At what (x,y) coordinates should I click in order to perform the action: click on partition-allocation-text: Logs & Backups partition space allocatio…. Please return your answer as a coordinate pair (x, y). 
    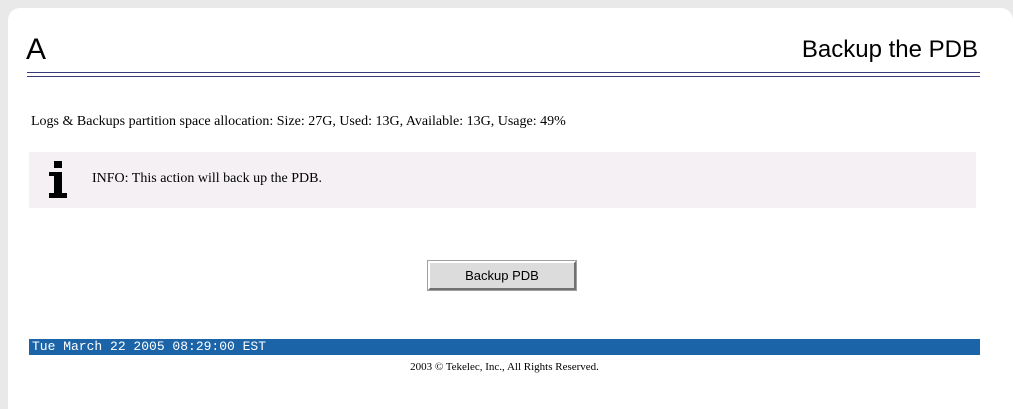
    Looking at the image, I should click on (298, 121).